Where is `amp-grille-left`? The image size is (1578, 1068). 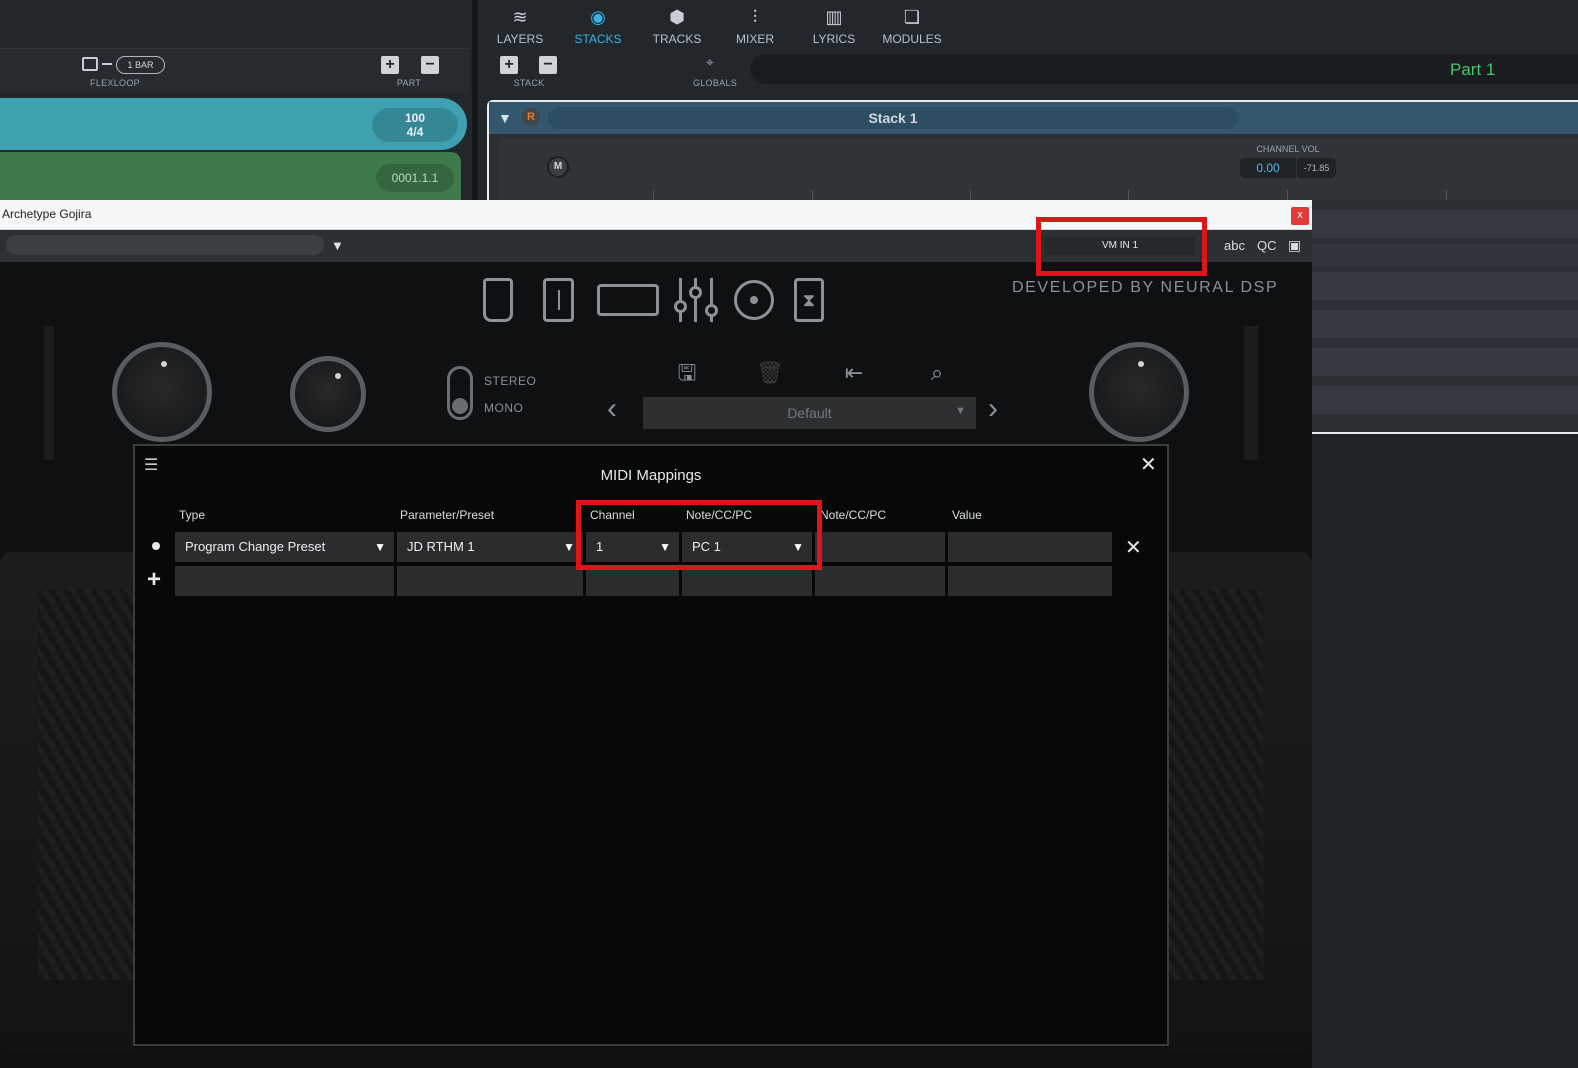
amp-grille-left is located at coordinates (86, 785).